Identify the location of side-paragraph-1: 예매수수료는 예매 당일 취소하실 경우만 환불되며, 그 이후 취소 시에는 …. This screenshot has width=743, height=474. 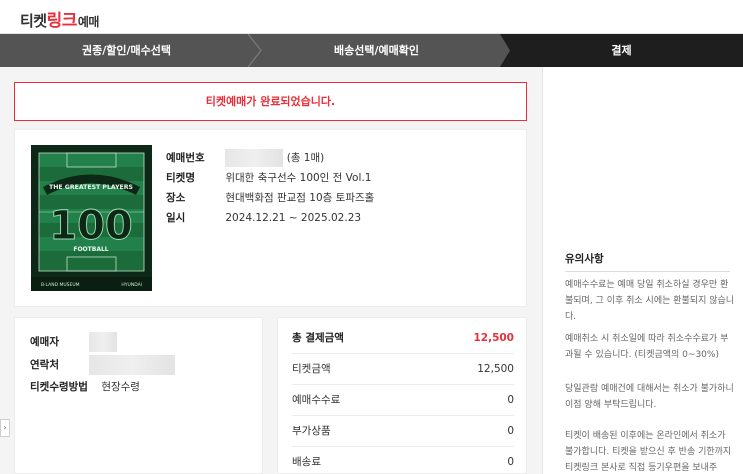
(650, 301).